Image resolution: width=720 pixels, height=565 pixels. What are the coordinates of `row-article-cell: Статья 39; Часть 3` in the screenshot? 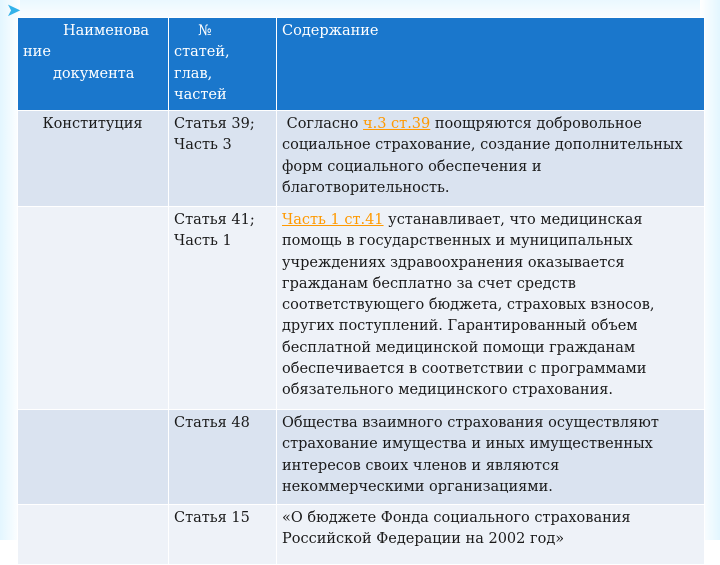 It's located at (222, 158).